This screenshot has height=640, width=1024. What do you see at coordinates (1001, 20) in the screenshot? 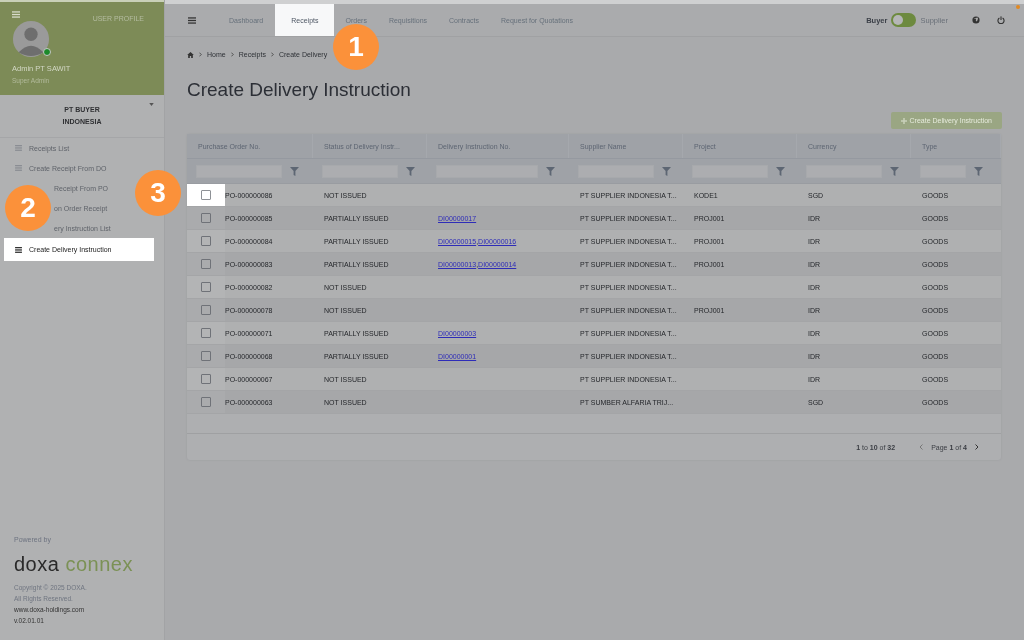
I see `power-icon` at bounding box center [1001, 20].